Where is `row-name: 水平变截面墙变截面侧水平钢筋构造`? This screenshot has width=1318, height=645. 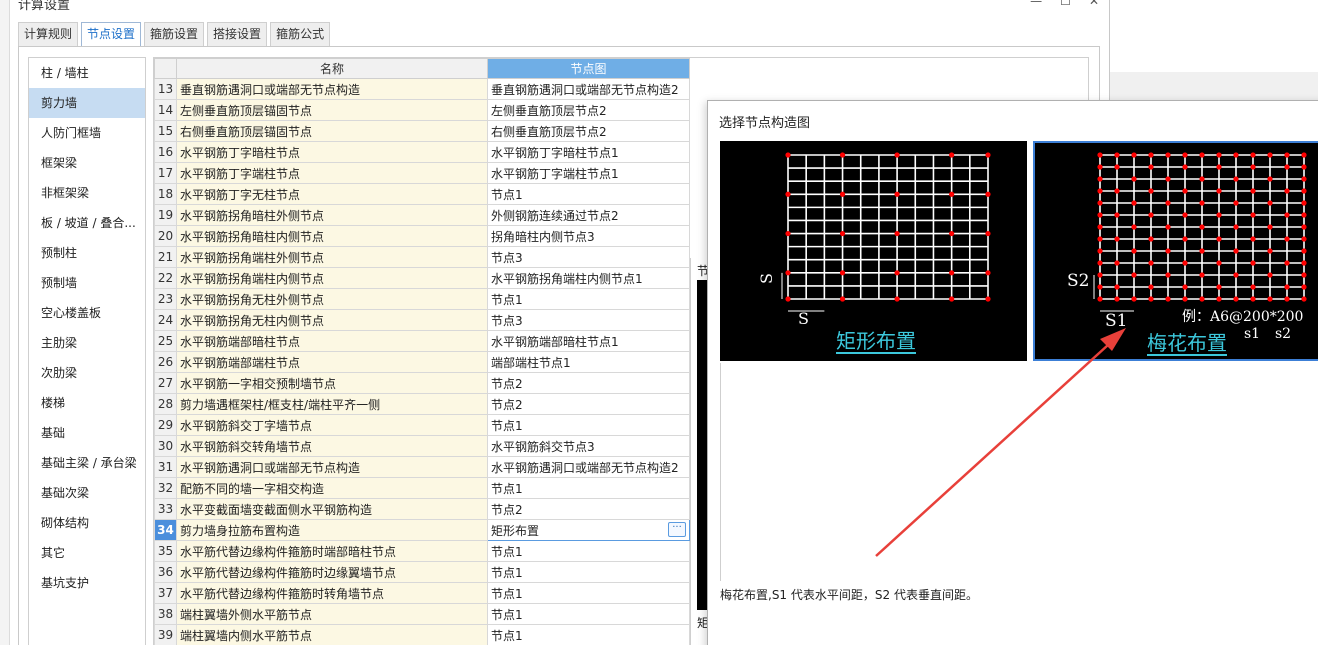
row-name: 水平变截面墙变截面侧水平钢筋构造 is located at coordinates (332, 509).